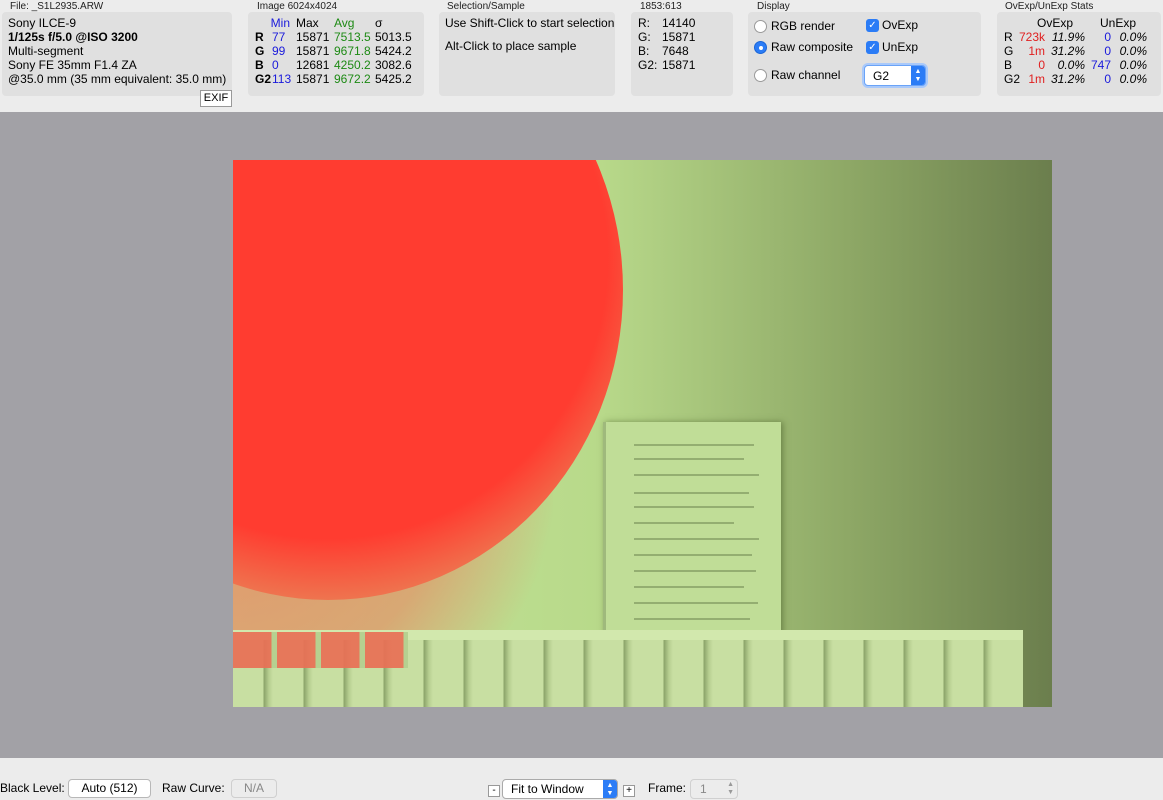 The height and width of the screenshot is (800, 1163). I want to click on pixel-label: R:, so click(644, 23).